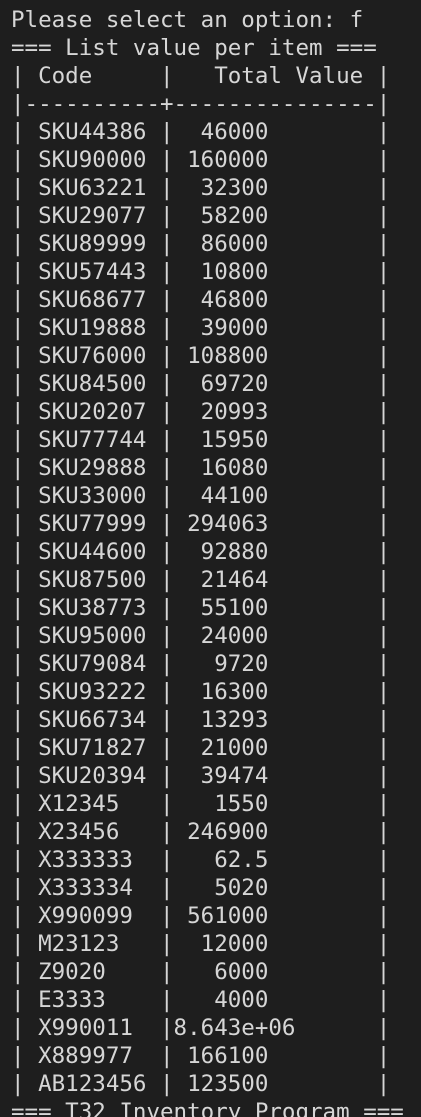 This screenshot has height=1117, width=421. What do you see at coordinates (207, 1108) in the screenshot?
I see `program-footer: === T32 Inventory Program ===` at bounding box center [207, 1108].